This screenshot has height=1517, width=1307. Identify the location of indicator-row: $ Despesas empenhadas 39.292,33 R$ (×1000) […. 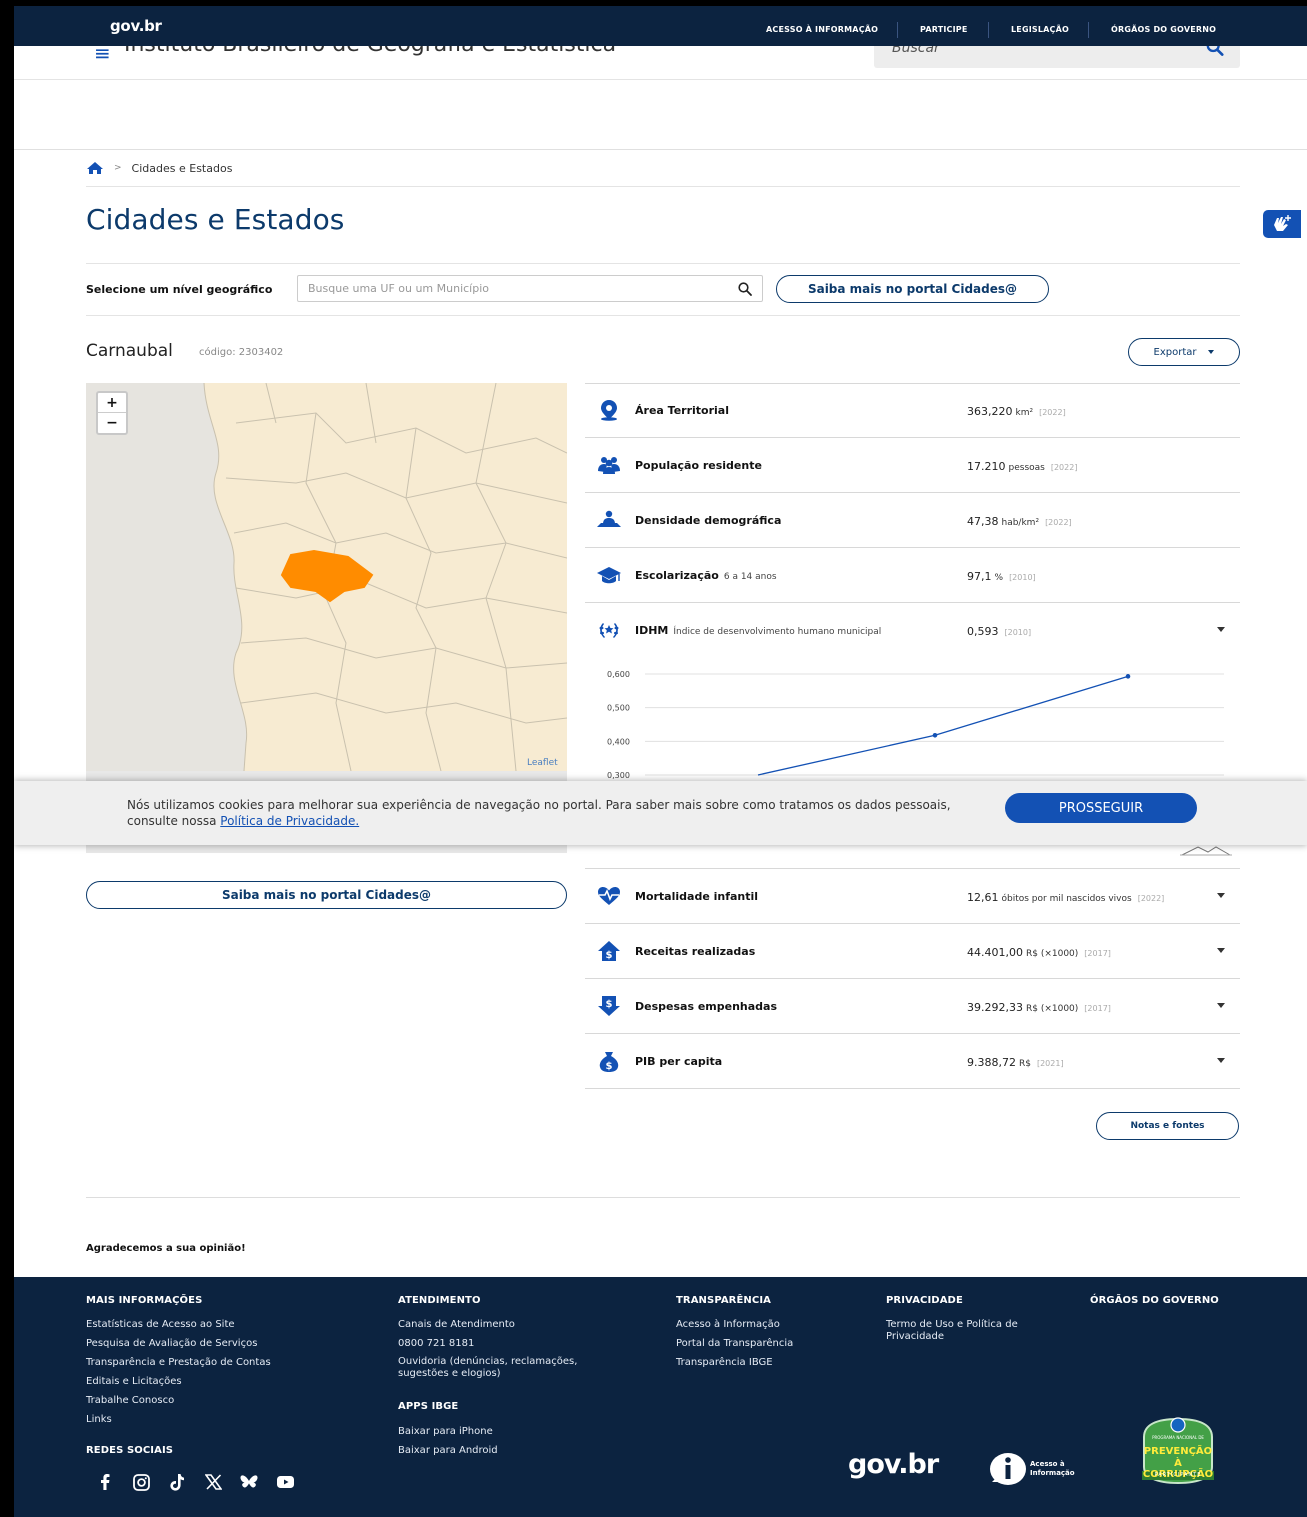
(912, 1006).